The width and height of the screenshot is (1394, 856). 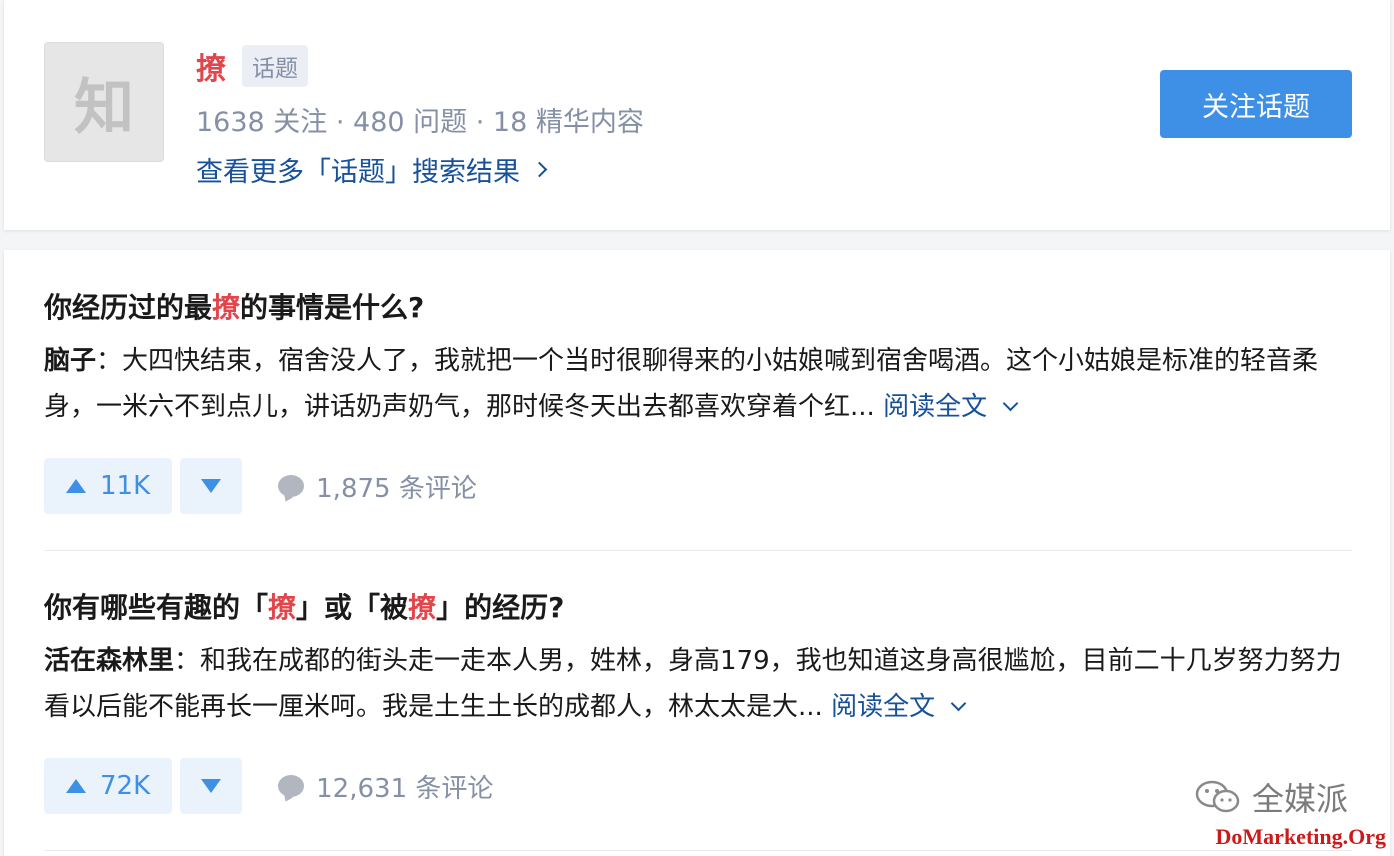 What do you see at coordinates (420, 122) in the screenshot?
I see `topic-stats: 1638 关注 · 480 问题 · 18 精华内容` at bounding box center [420, 122].